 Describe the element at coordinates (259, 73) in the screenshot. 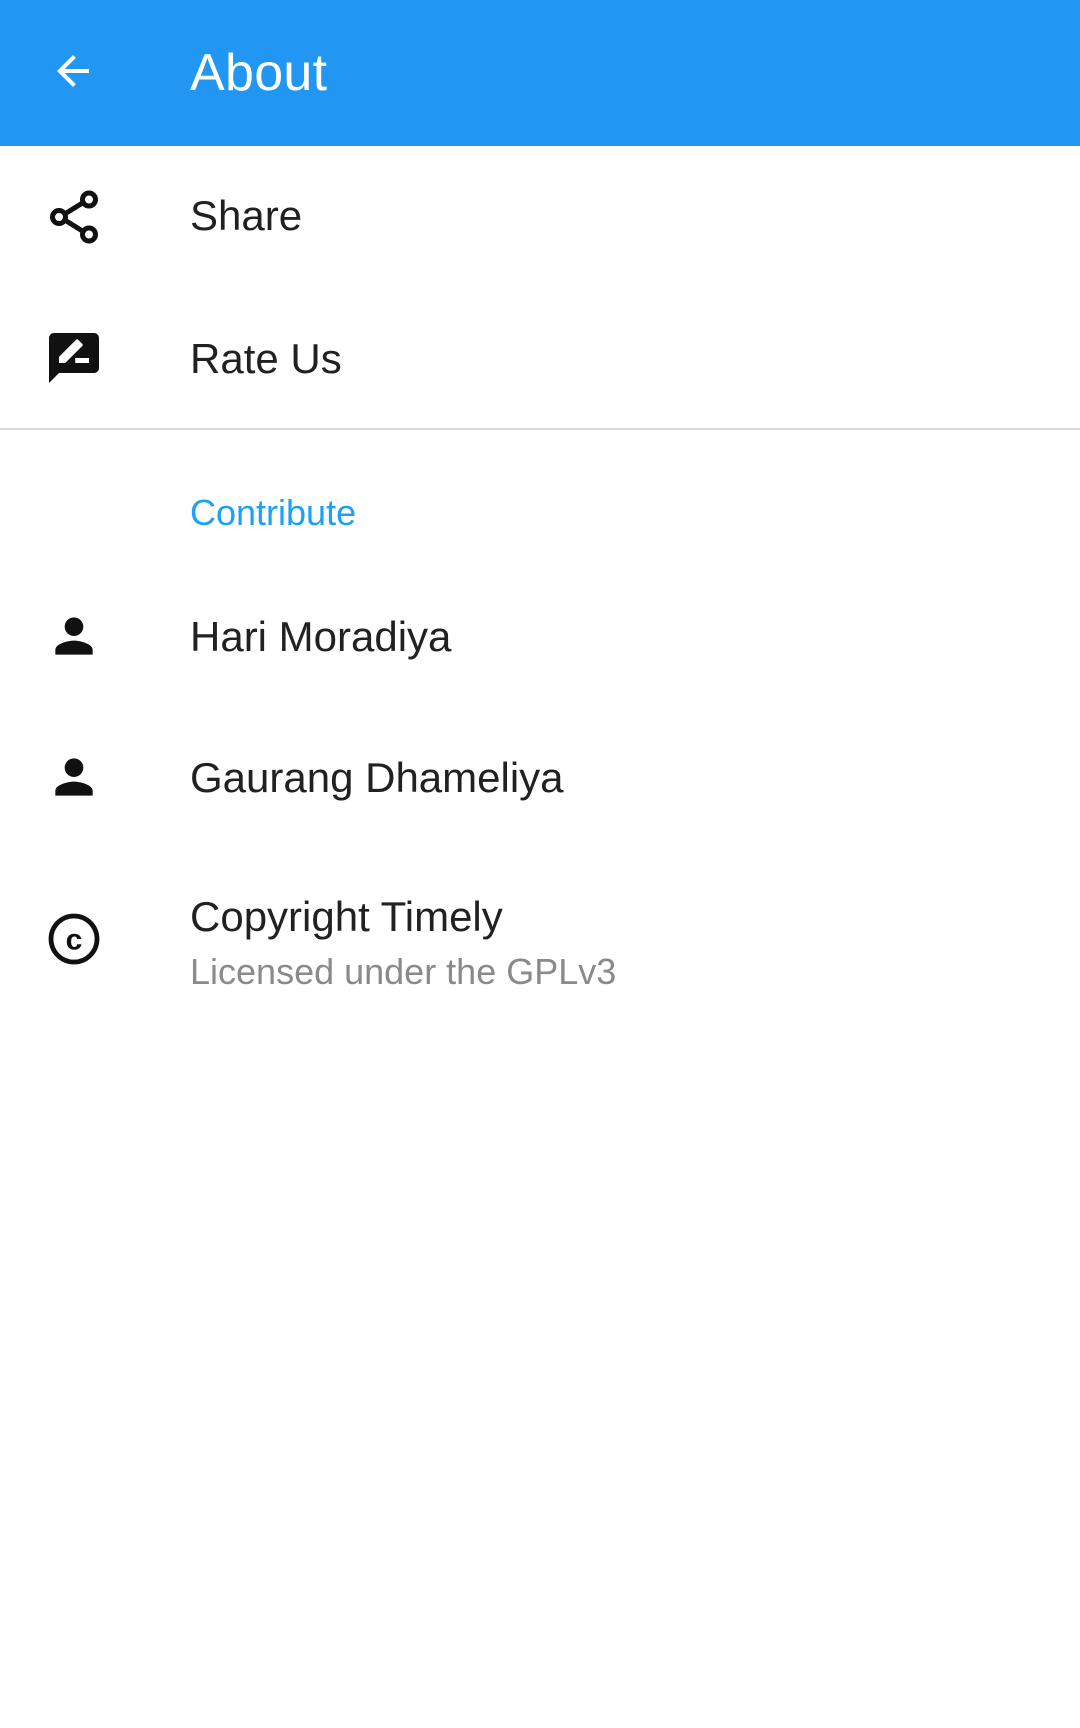

I see `page-title: About` at that location.